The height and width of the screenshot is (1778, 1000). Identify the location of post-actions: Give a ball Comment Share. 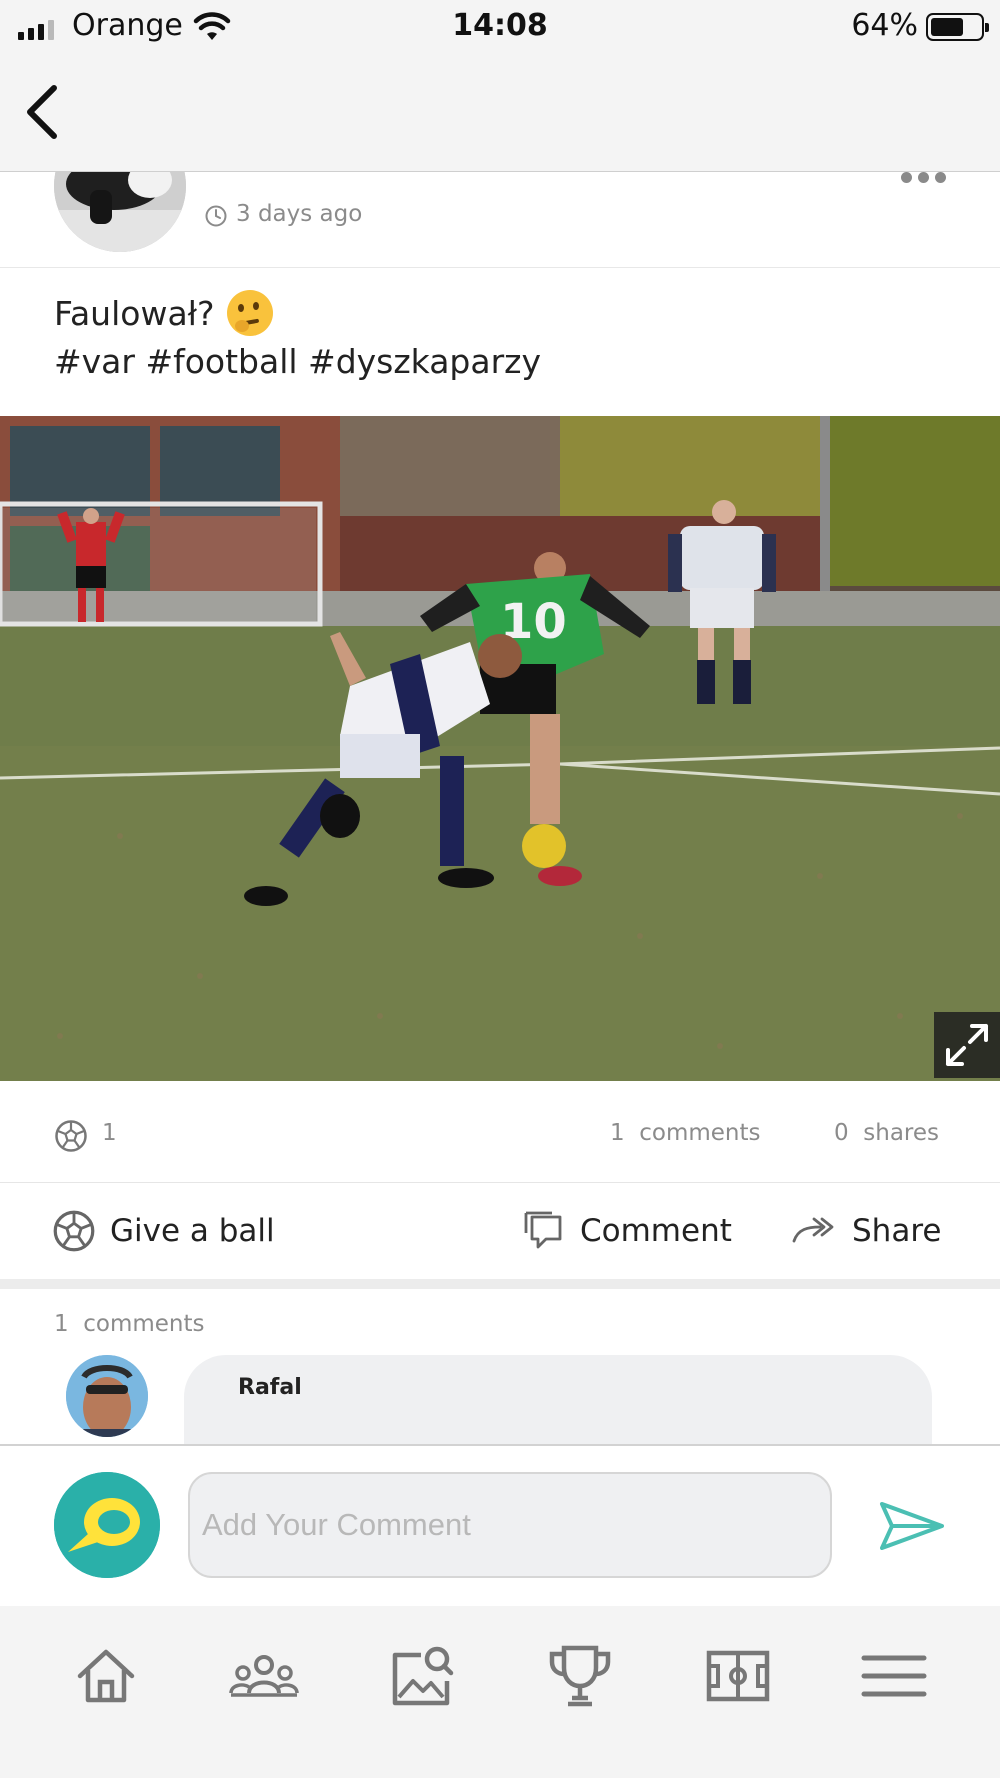
(500, 1231).